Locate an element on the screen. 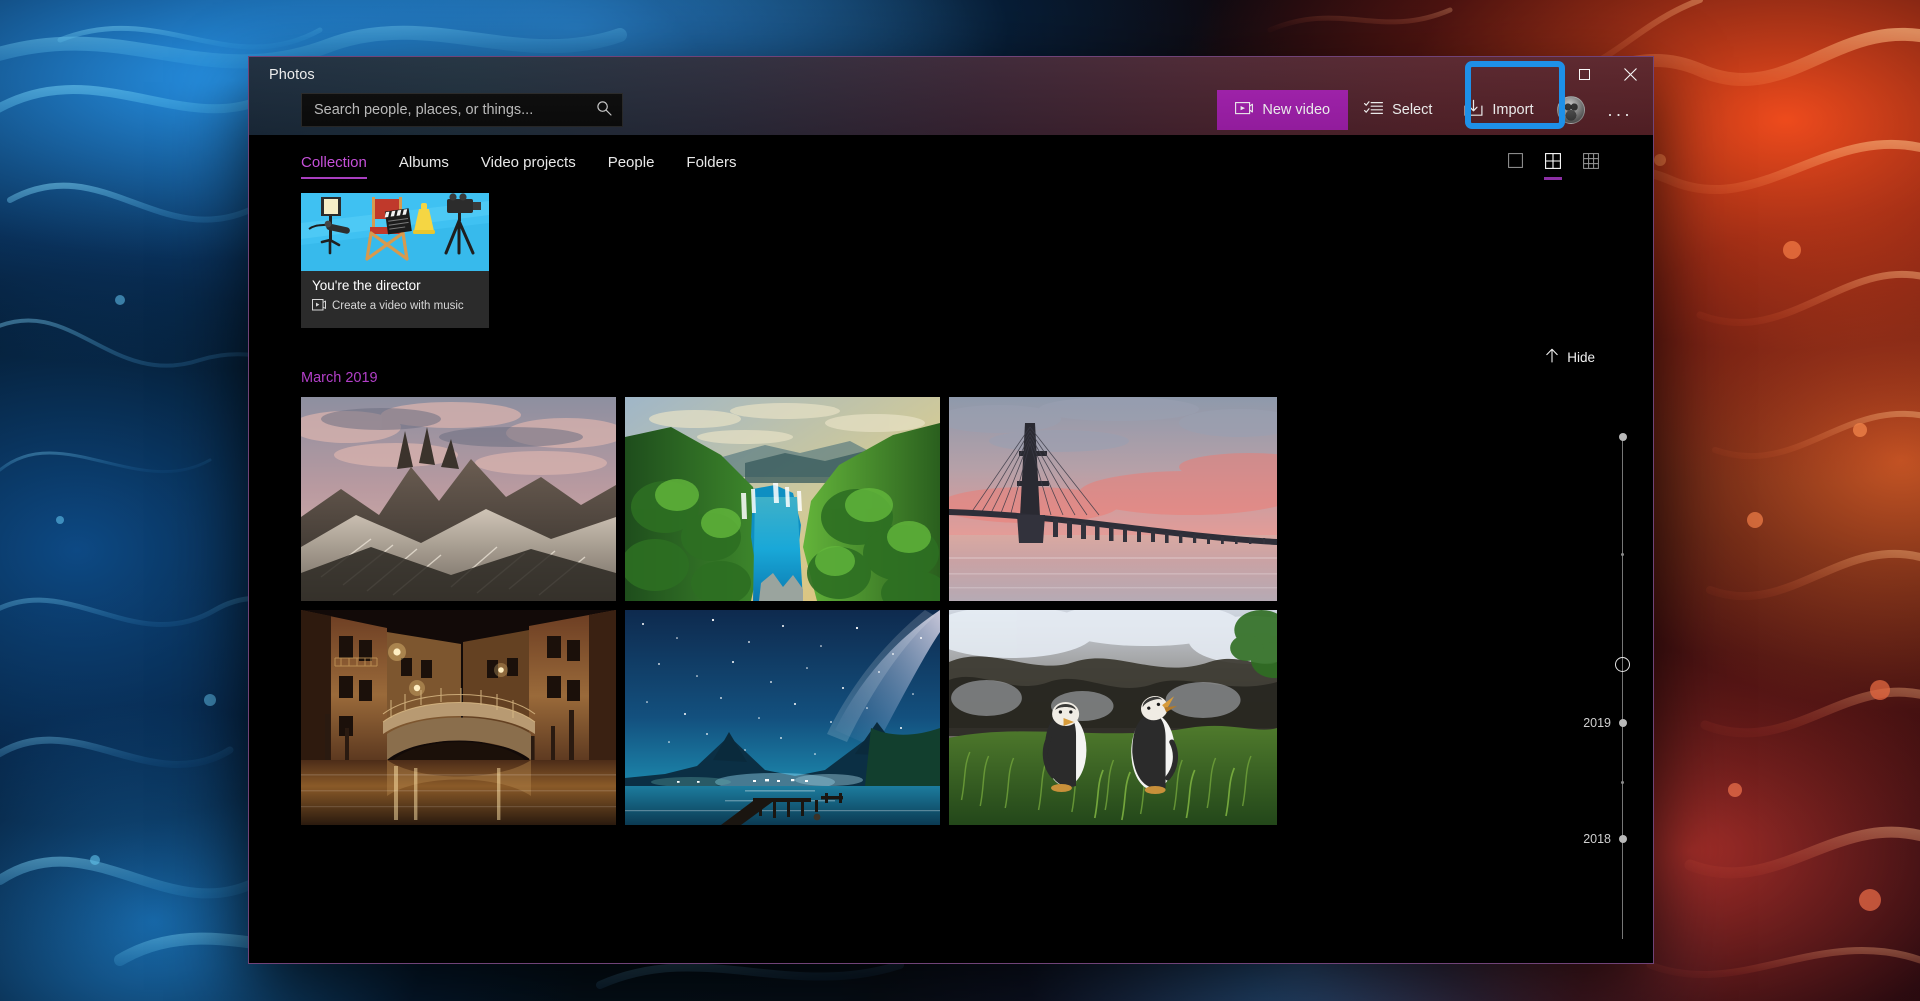 The height and width of the screenshot is (1001, 1920). tab-people-label: People is located at coordinates (631, 162).